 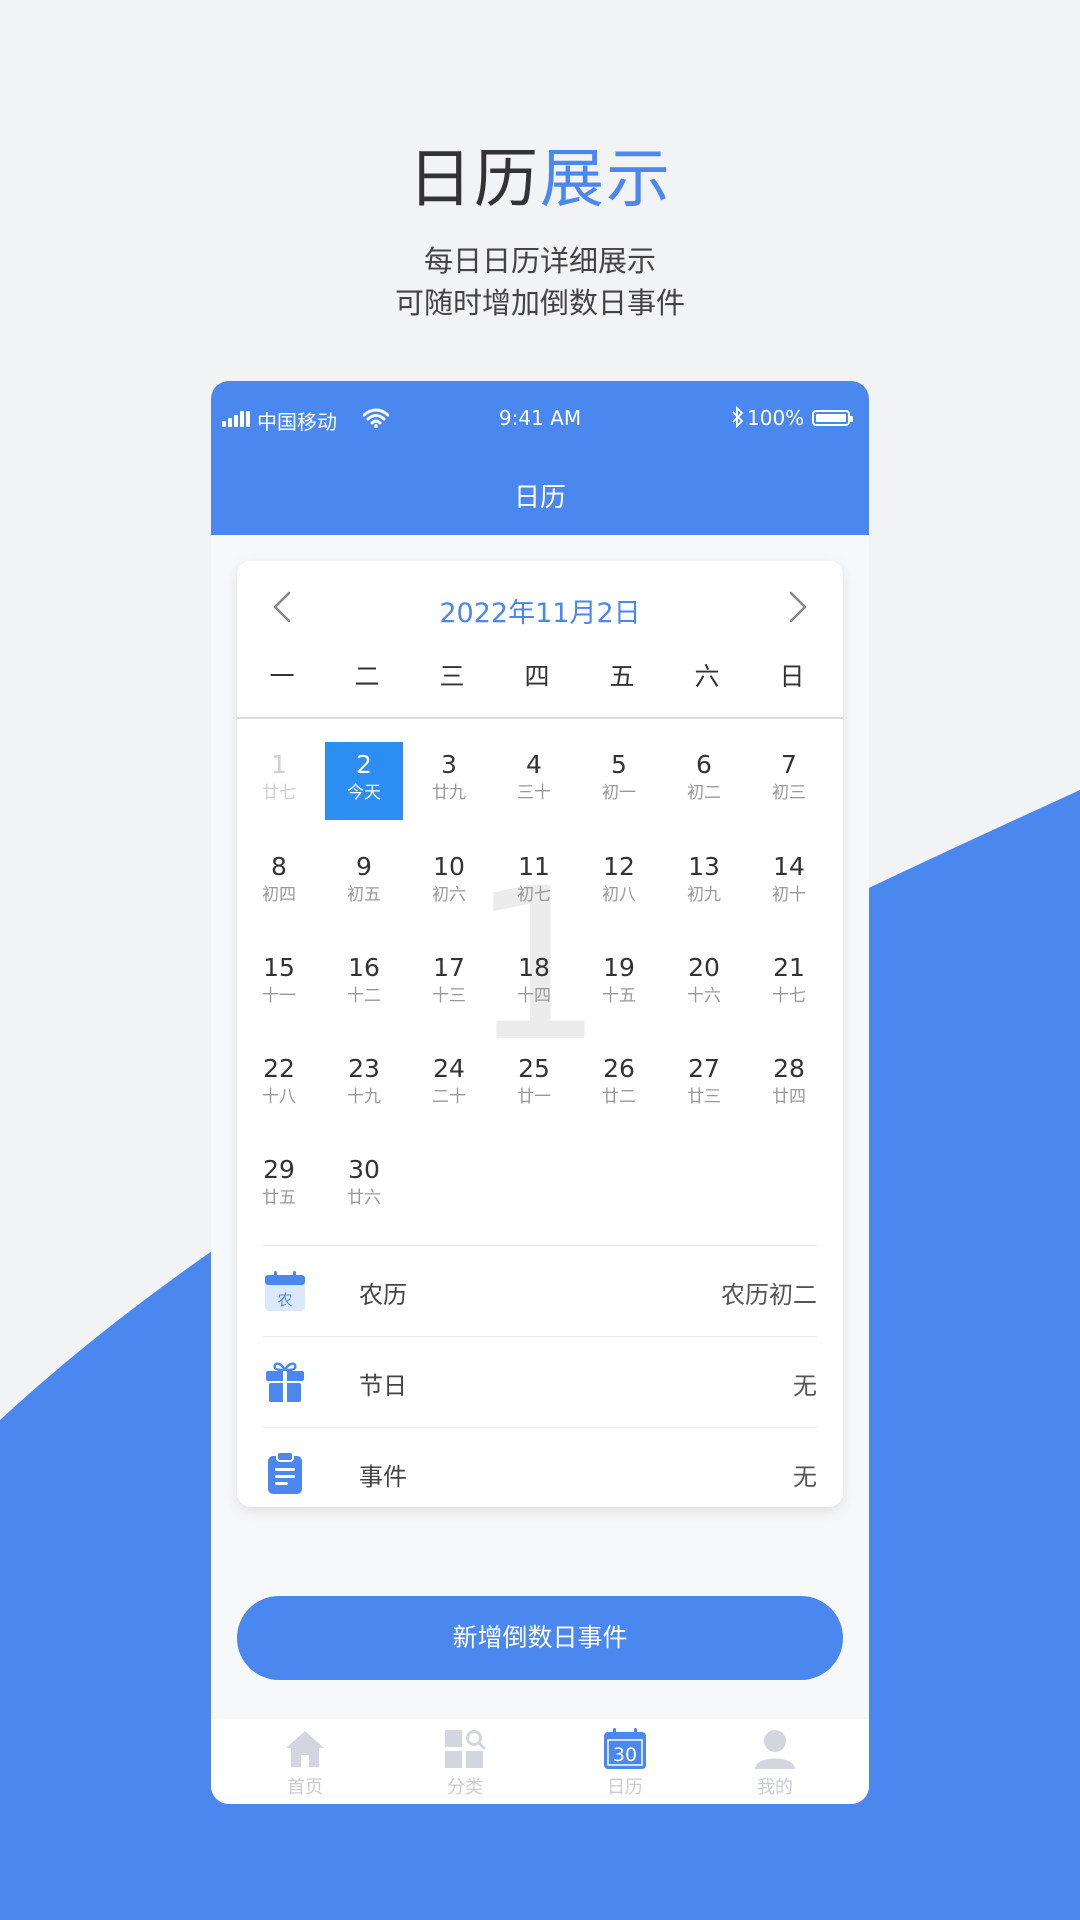 What do you see at coordinates (619, 984) in the screenshot?
I see `day-cell: 19 十五` at bounding box center [619, 984].